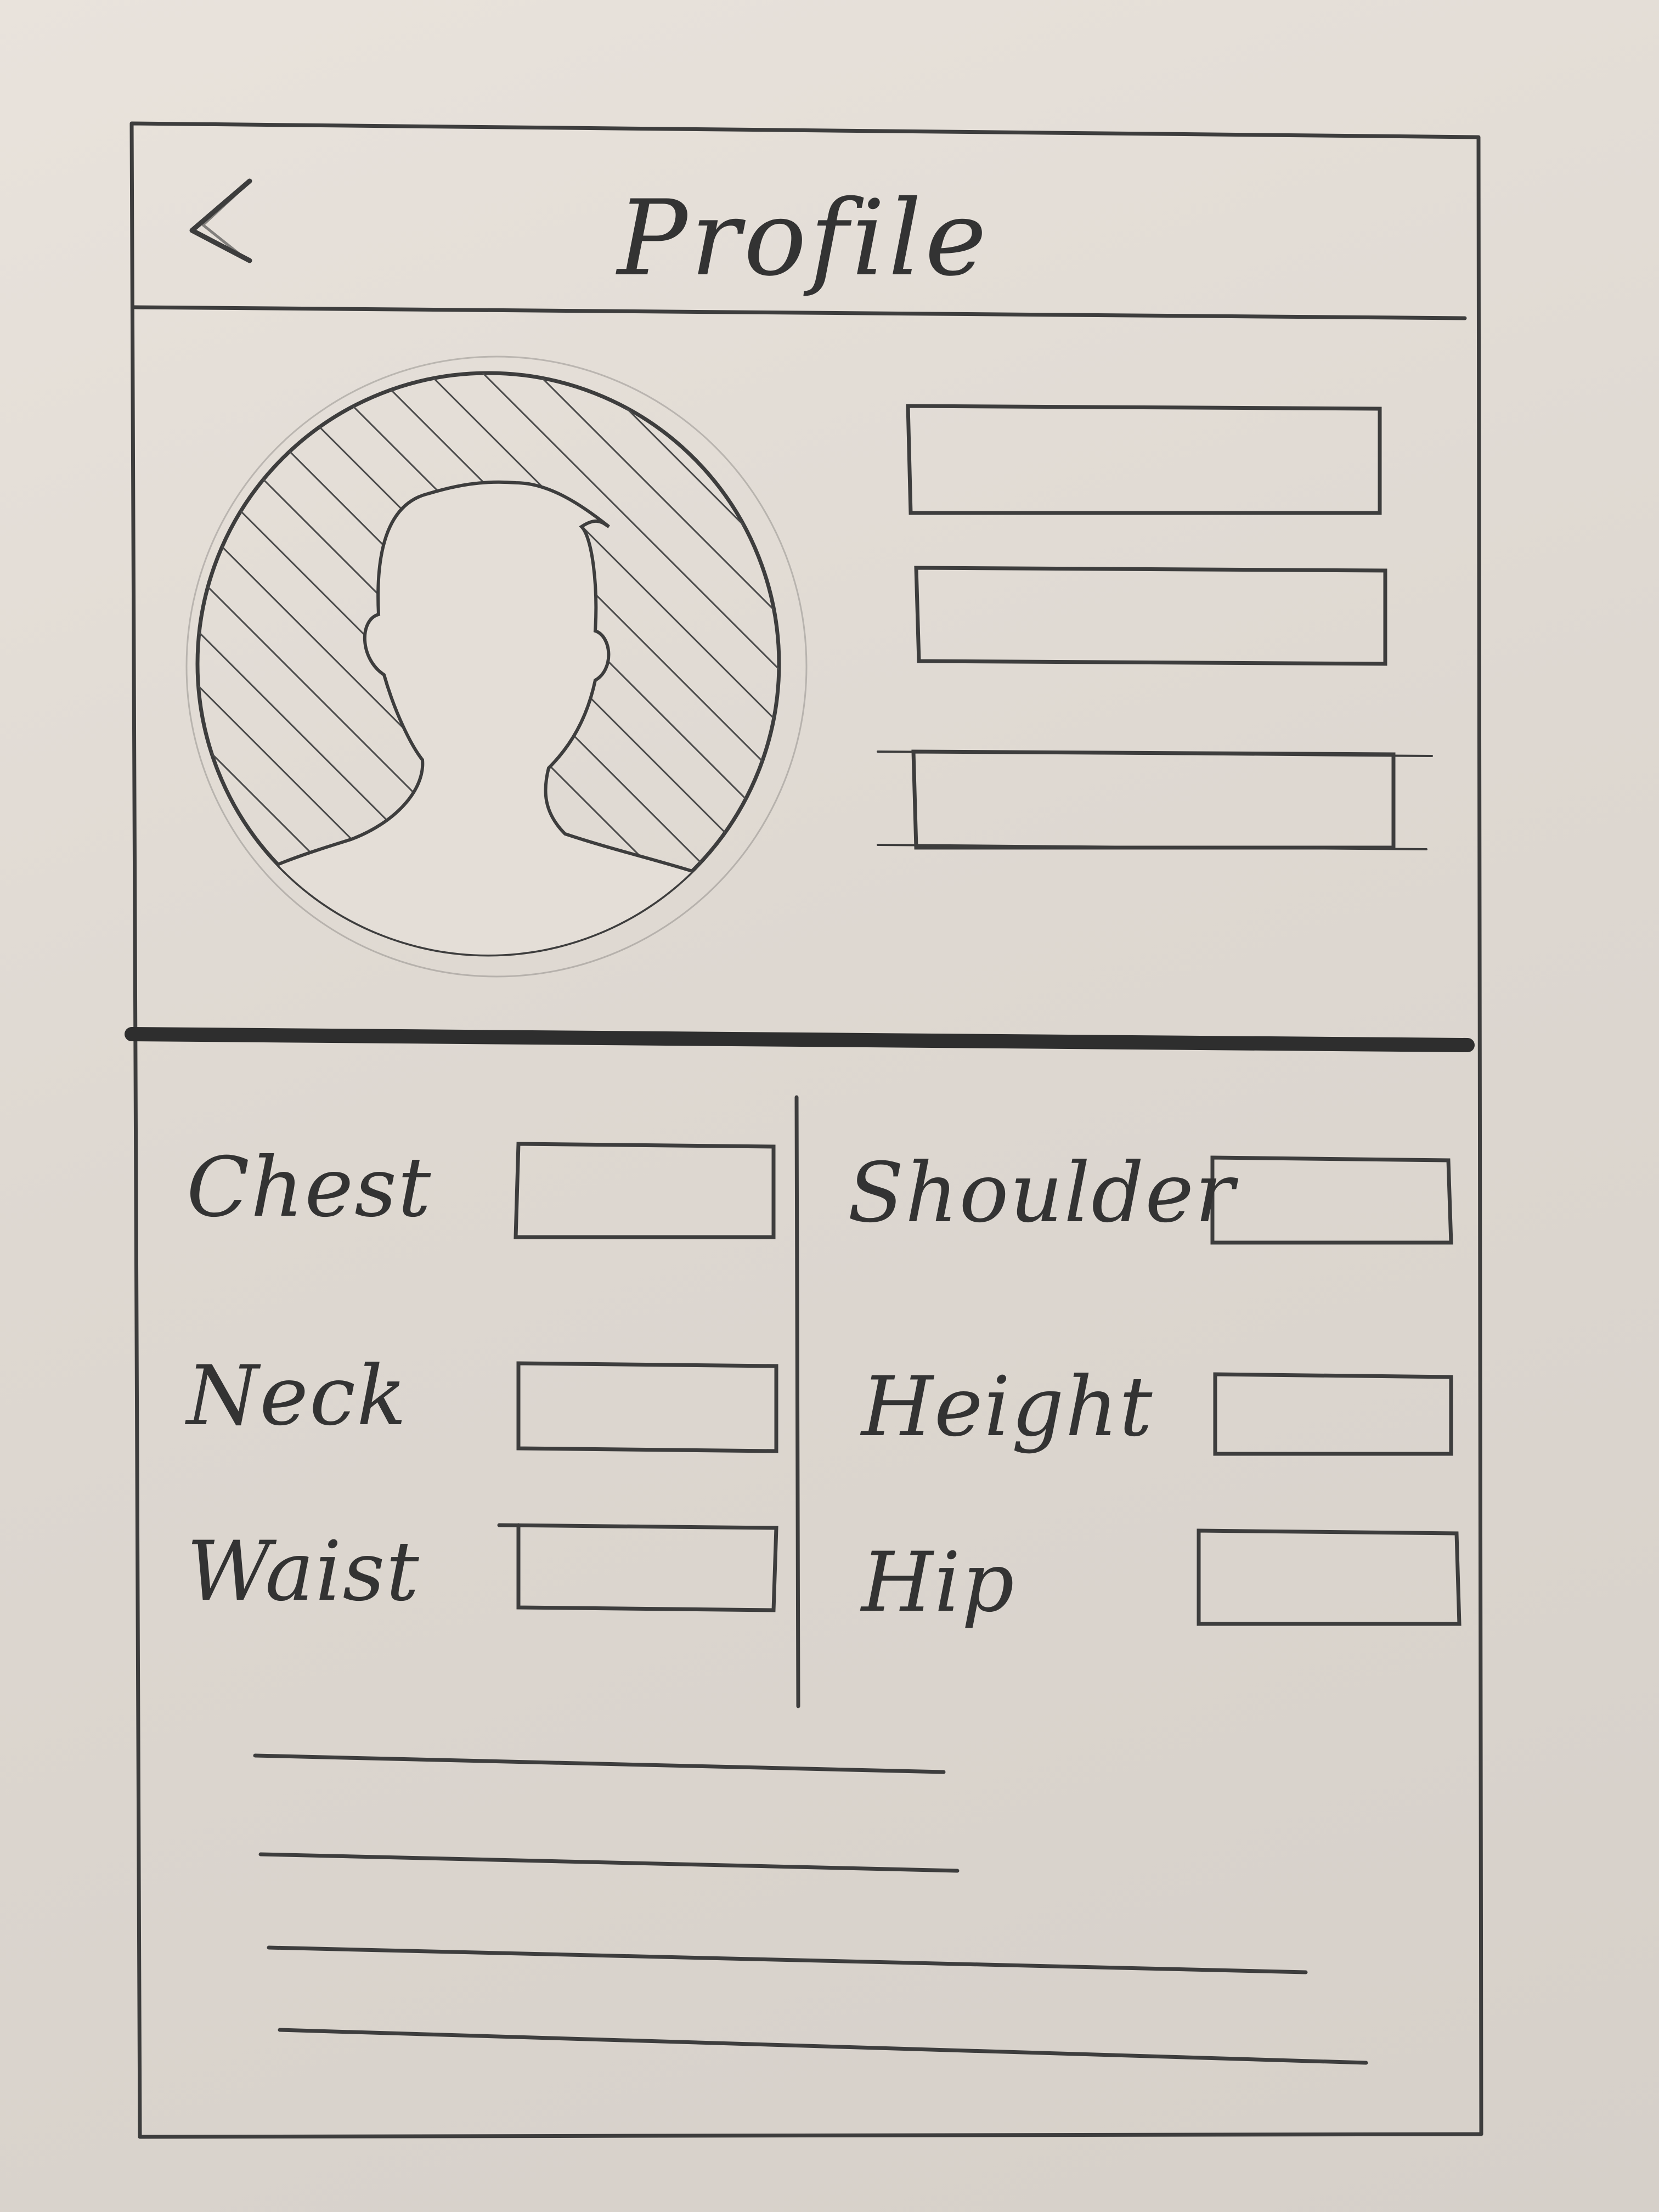  Describe the element at coordinates (647, 1407) in the screenshot. I see `neck-input` at that location.